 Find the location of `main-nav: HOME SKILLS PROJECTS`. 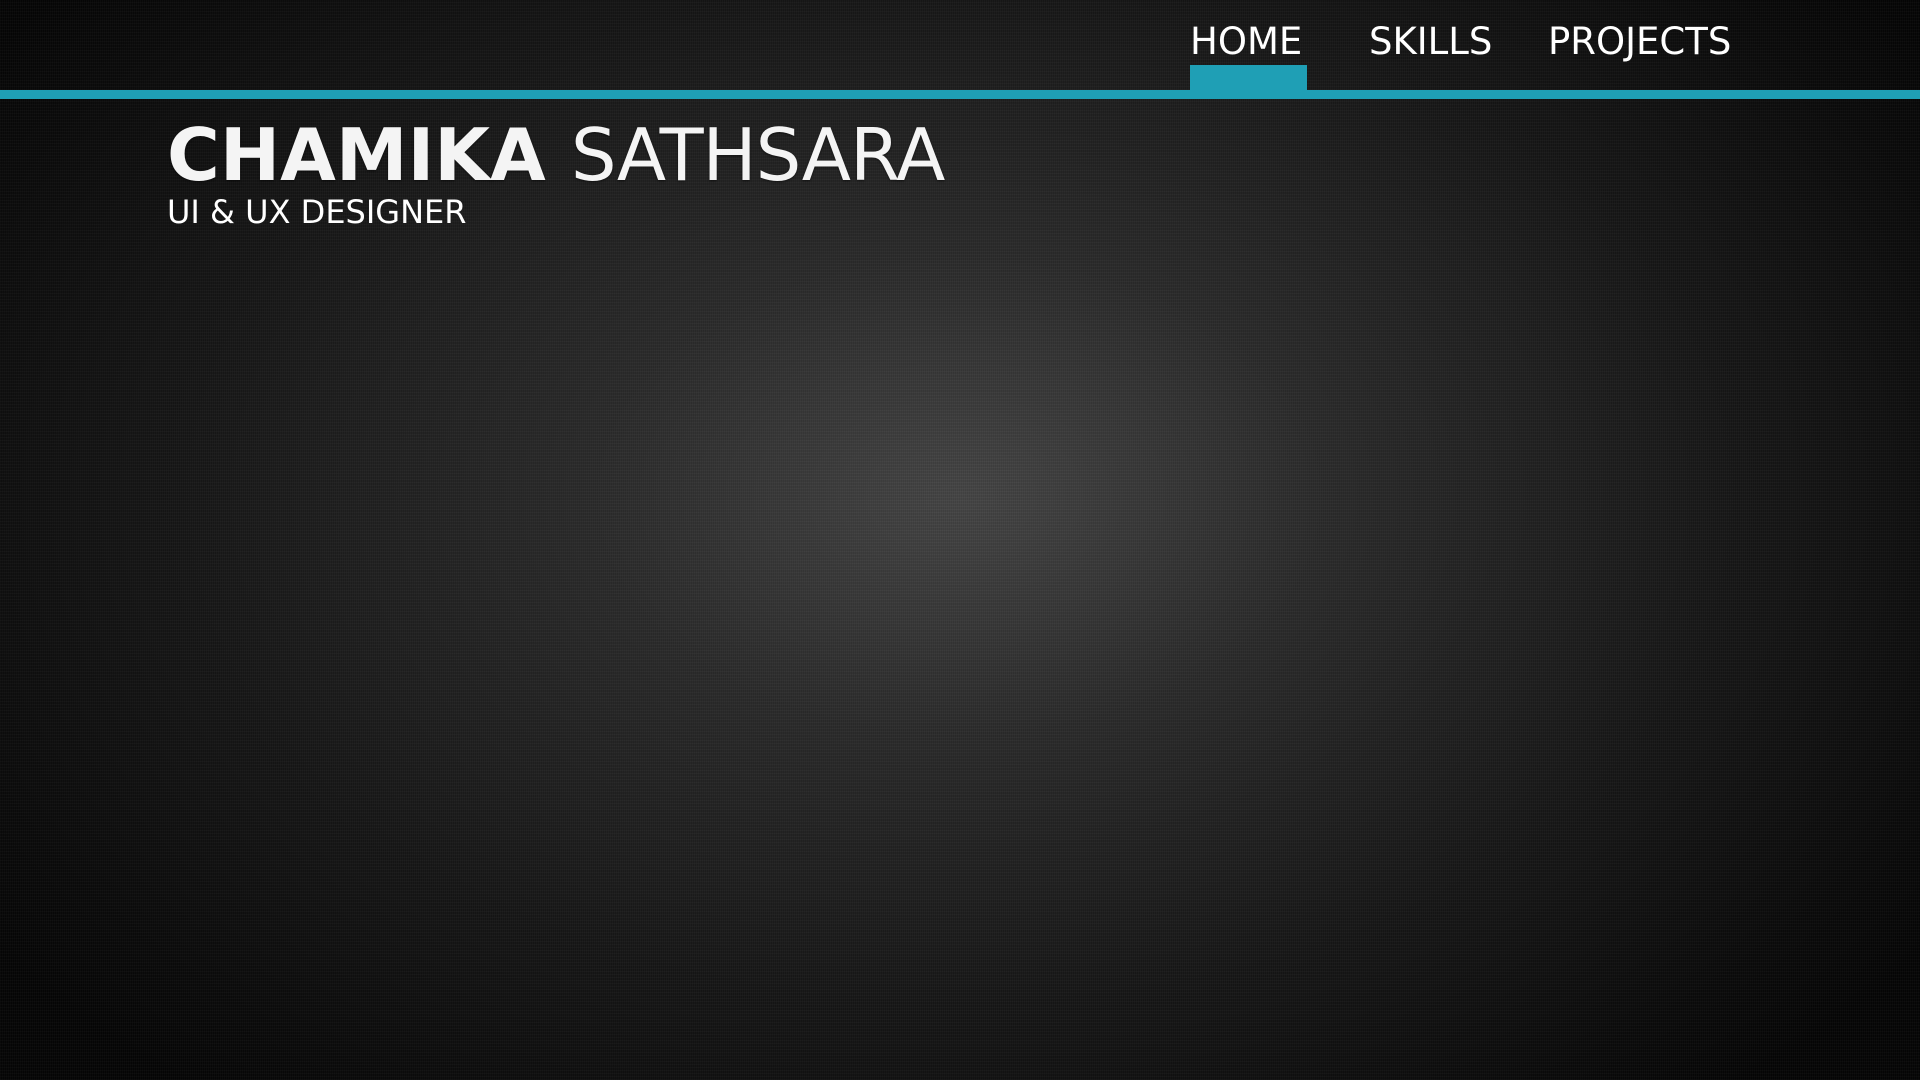

main-nav: HOME SKILLS PROJECTS is located at coordinates (960, 45).